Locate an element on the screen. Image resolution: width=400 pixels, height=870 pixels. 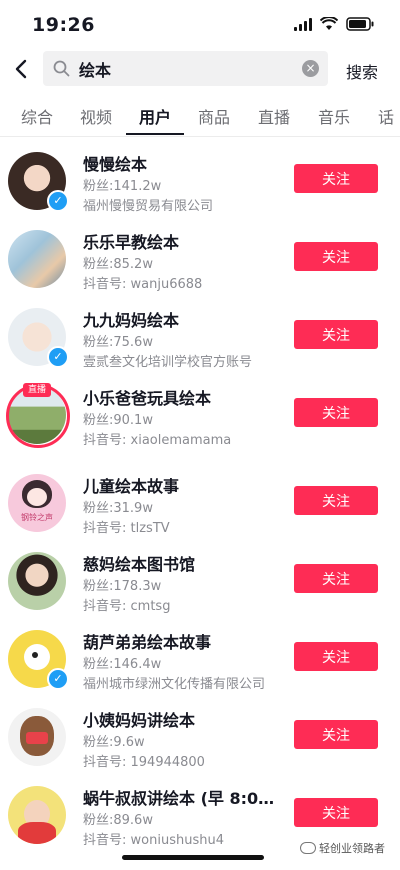
fan-count: 粉丝:9.6w is located at coordinates (114, 742).